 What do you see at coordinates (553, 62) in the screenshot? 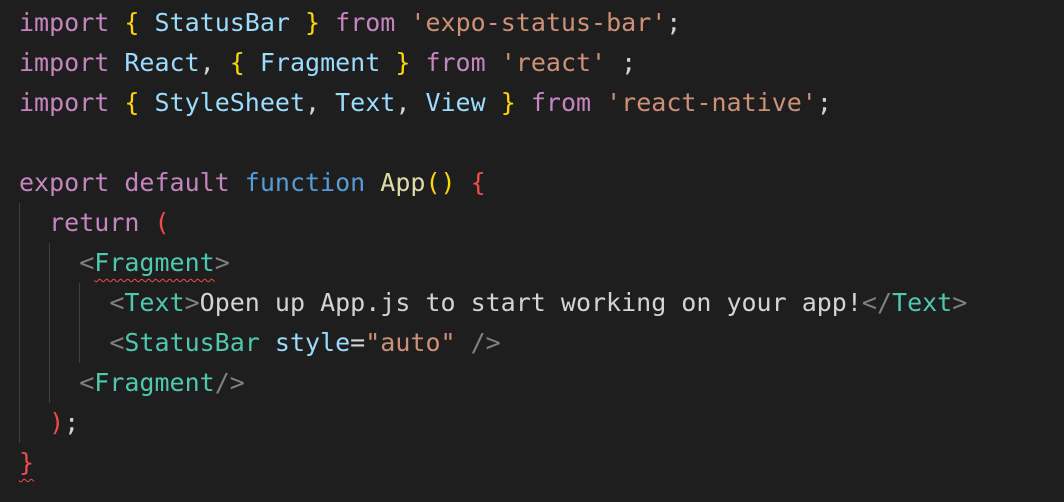
I see `code-token: 'react'` at bounding box center [553, 62].